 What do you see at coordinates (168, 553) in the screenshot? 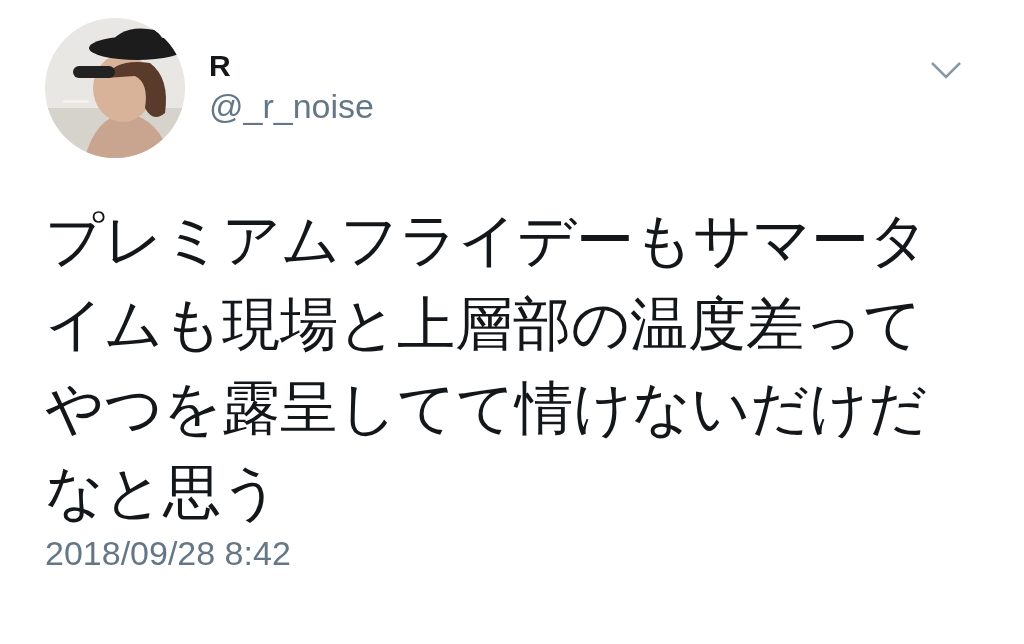
I see `timestamp: 2018/09/28 8:42` at bounding box center [168, 553].